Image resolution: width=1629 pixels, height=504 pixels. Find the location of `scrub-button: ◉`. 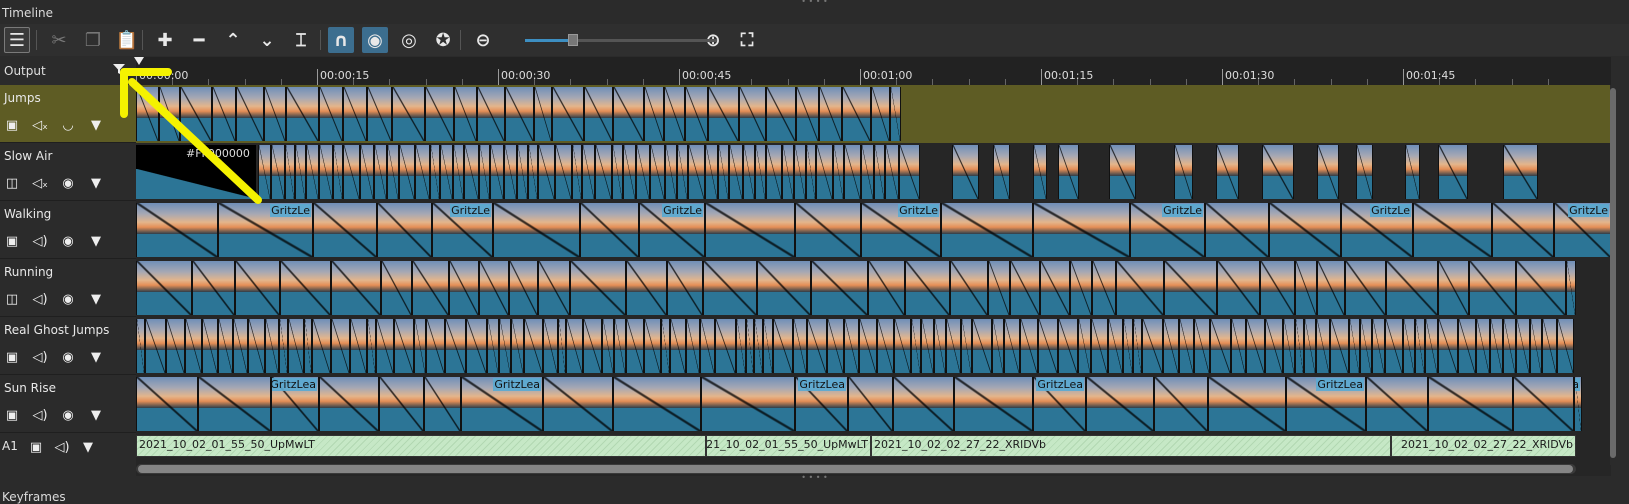

scrub-button: ◉ is located at coordinates (375, 40).